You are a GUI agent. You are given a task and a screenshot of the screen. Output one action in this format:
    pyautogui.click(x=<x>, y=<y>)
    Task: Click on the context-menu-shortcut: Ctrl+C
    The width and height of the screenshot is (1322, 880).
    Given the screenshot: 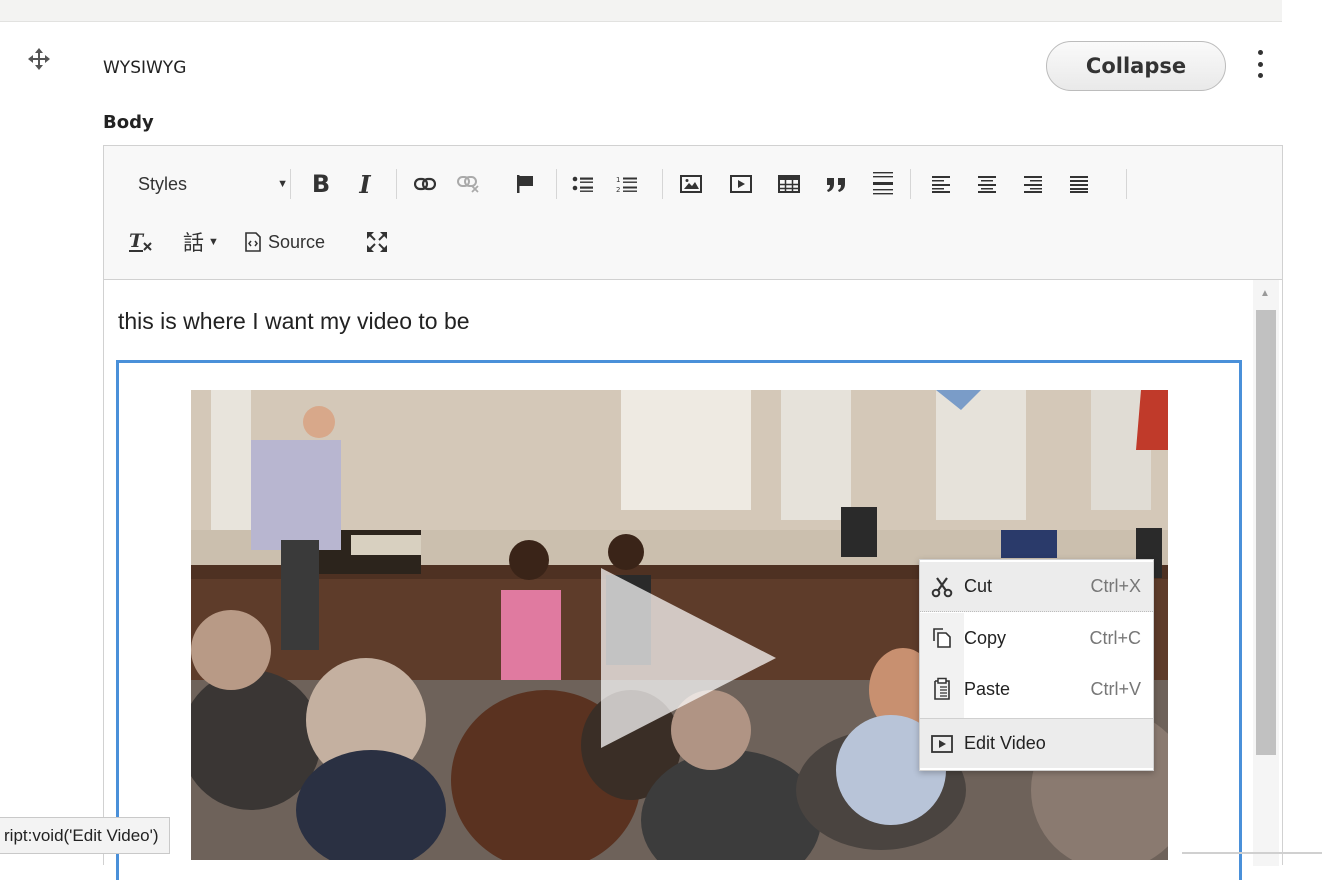 What is the action you would take?
    pyautogui.click(x=1115, y=637)
    